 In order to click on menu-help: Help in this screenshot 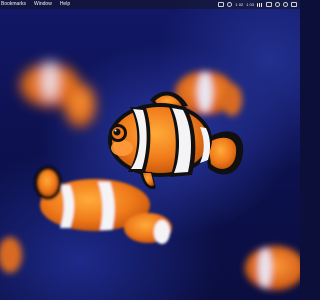, I will do `click(65, 4)`.